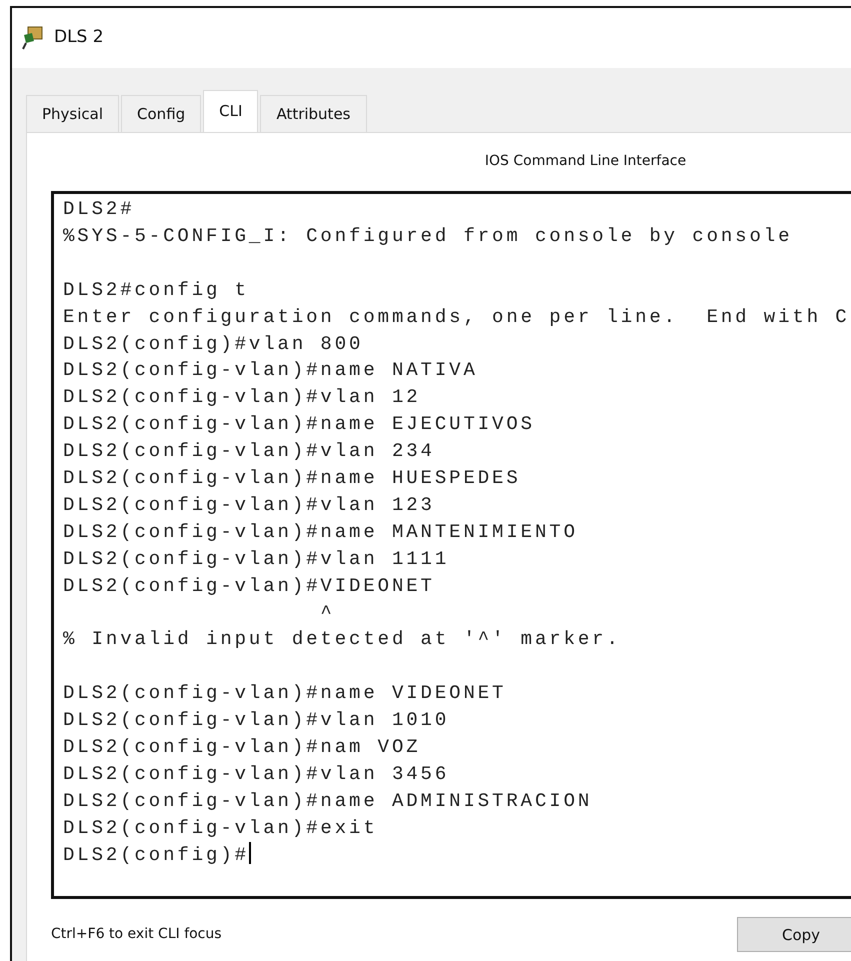  I want to click on console-line: DLS2(config-vlan)#vlan 234, so click(249, 451).